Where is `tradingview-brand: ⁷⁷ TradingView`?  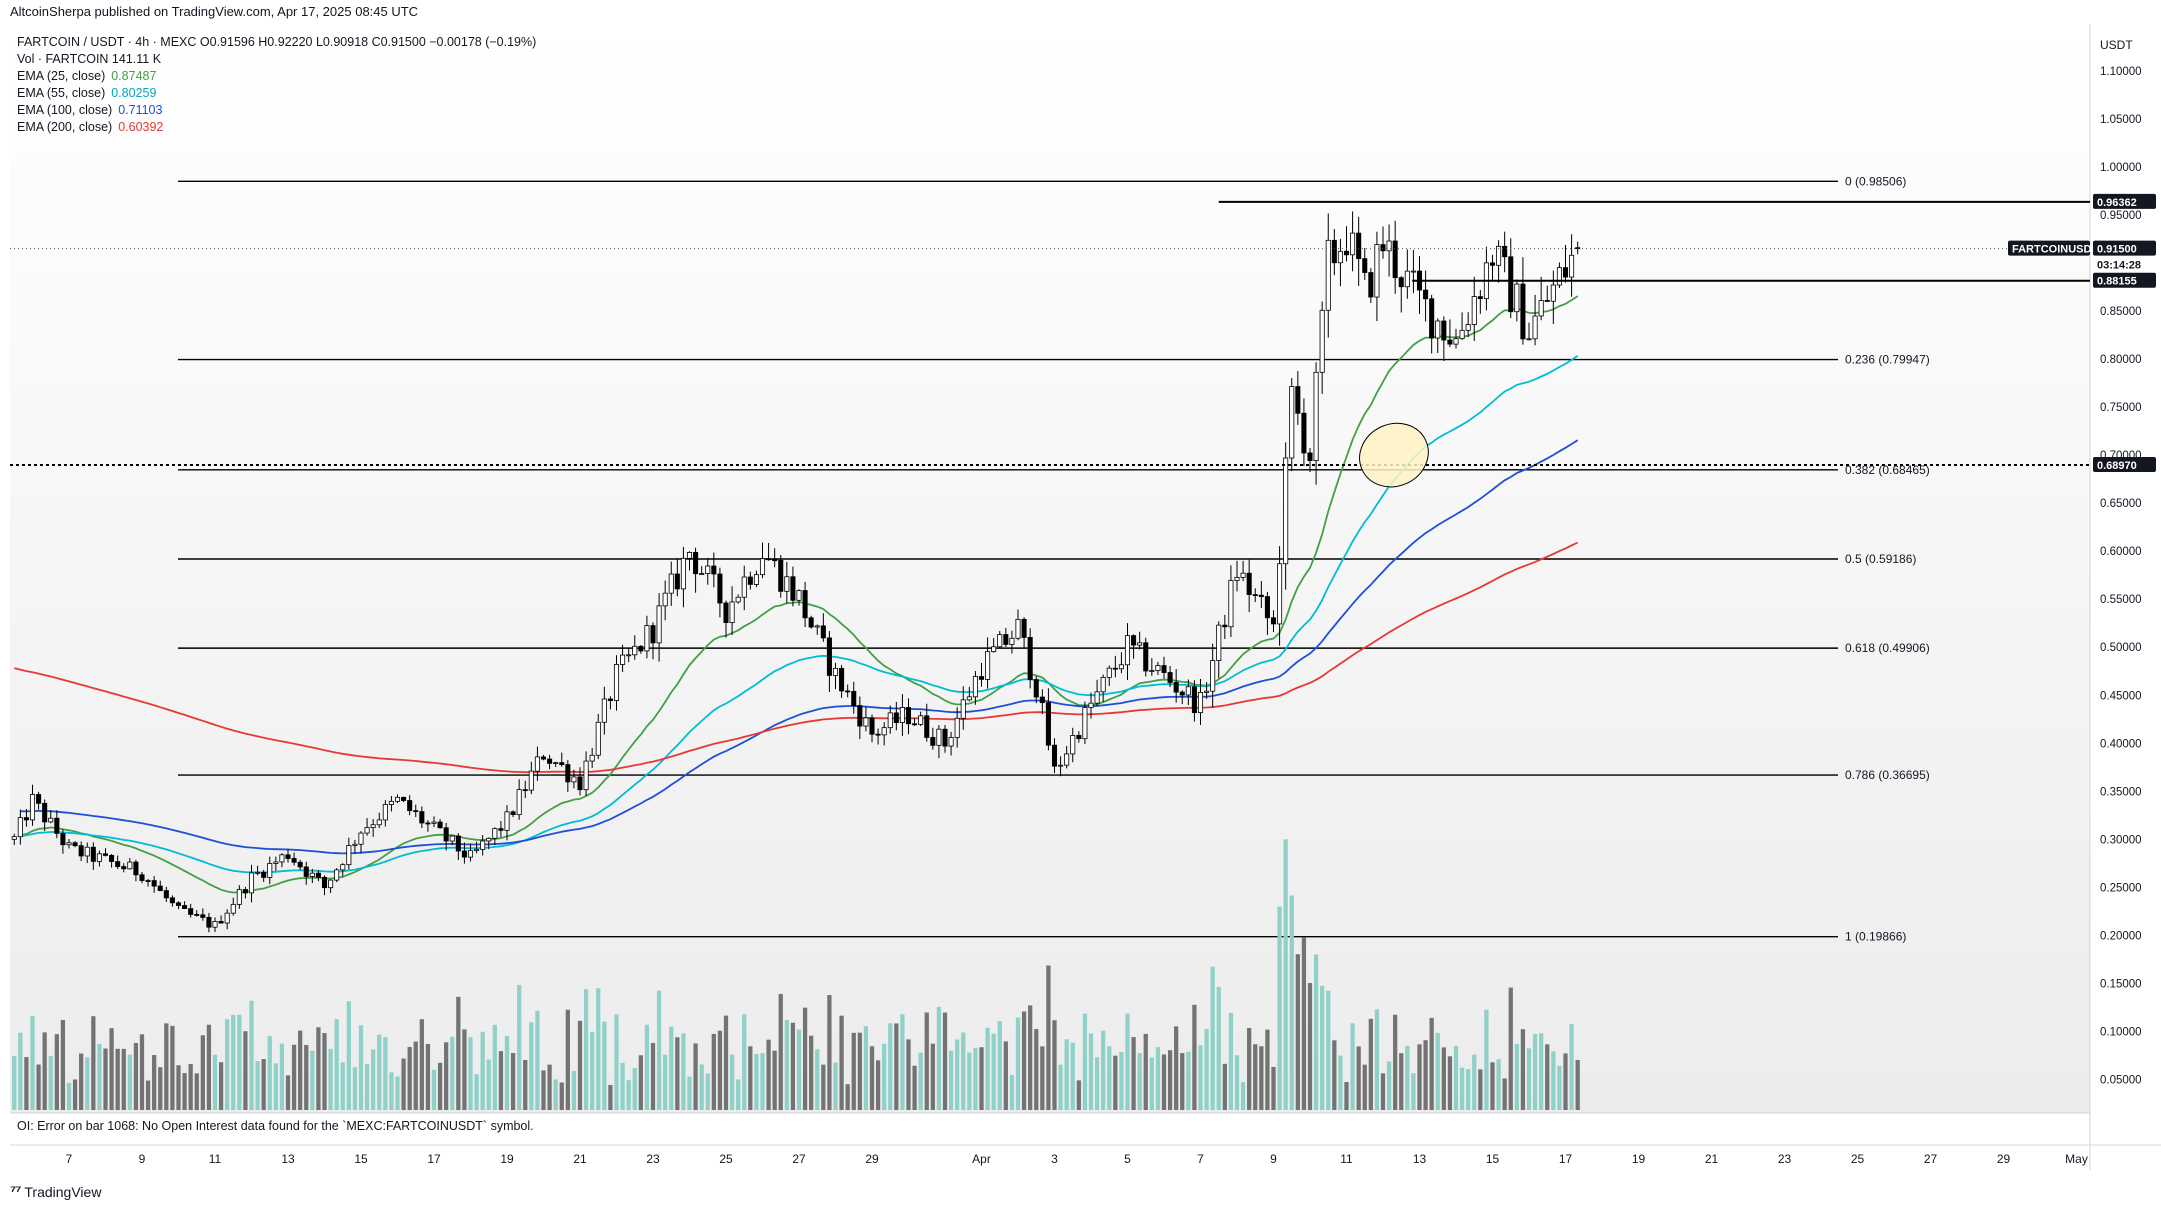 tradingview-brand: ⁷⁷ TradingView is located at coordinates (55, 1191).